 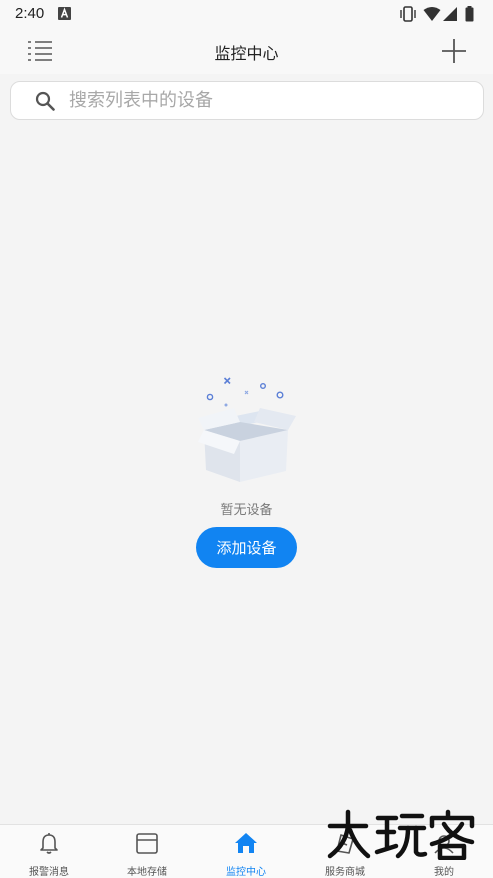 I want to click on signal-icon, so click(x=450, y=14).